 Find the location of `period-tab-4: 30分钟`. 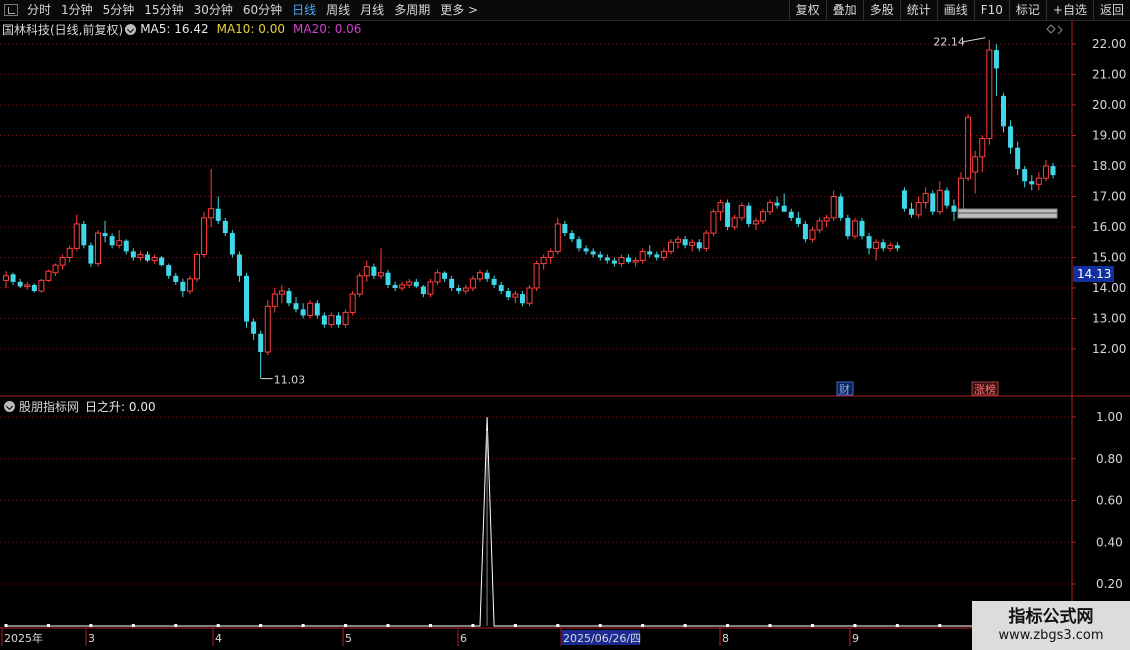

period-tab-4: 30分钟 is located at coordinates (213, 10).